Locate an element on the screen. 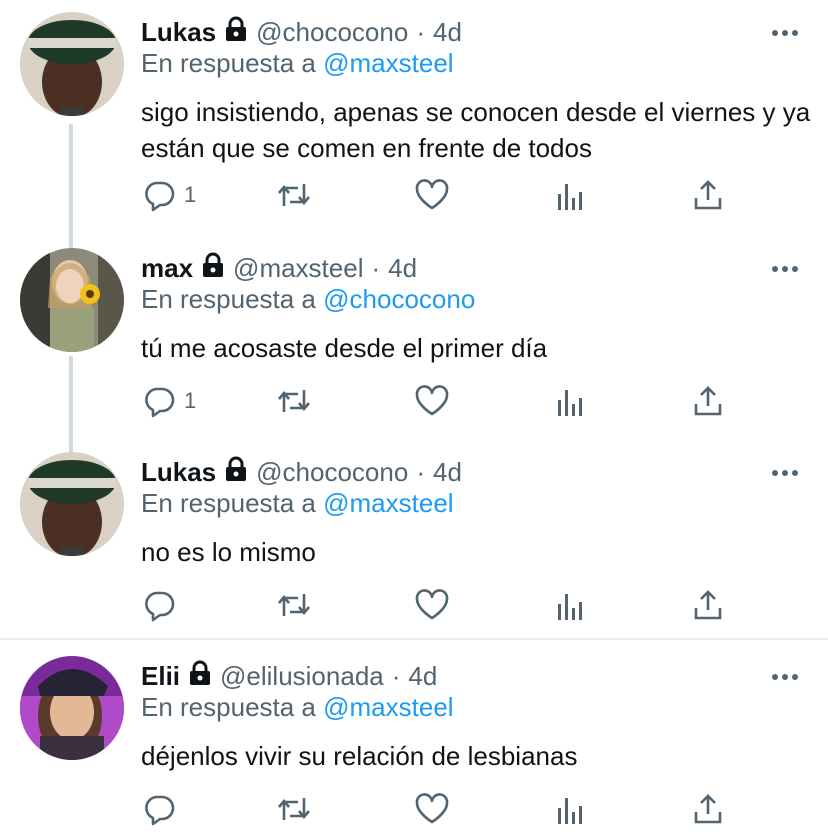 The width and height of the screenshot is (828, 835). user-handle: @elilusionada is located at coordinates (302, 676).